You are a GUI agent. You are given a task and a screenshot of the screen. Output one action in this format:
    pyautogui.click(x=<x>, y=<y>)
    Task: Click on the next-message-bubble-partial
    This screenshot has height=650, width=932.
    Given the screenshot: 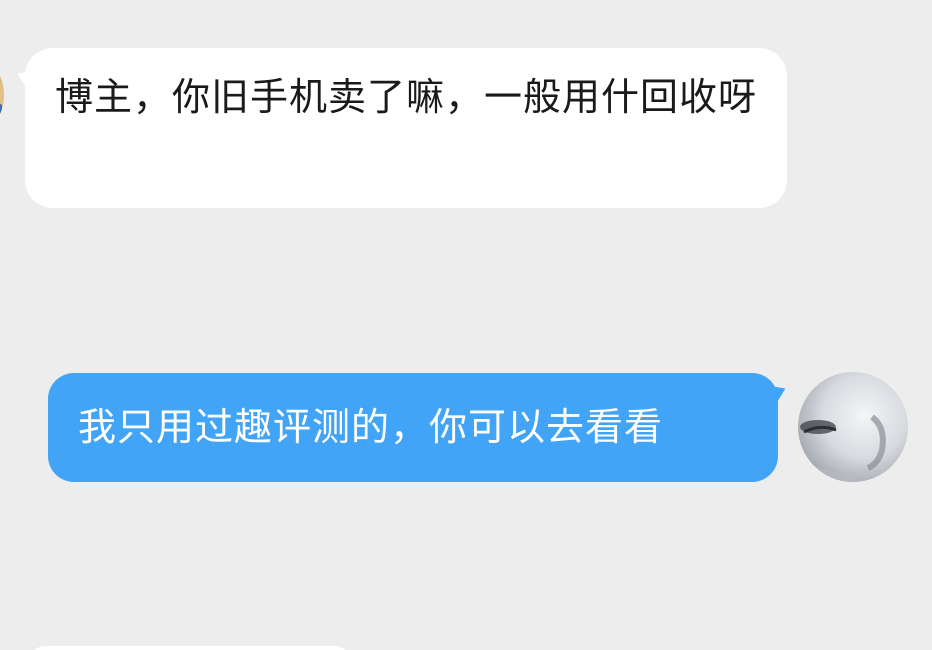 What is the action you would take?
    pyautogui.click(x=190, y=648)
    